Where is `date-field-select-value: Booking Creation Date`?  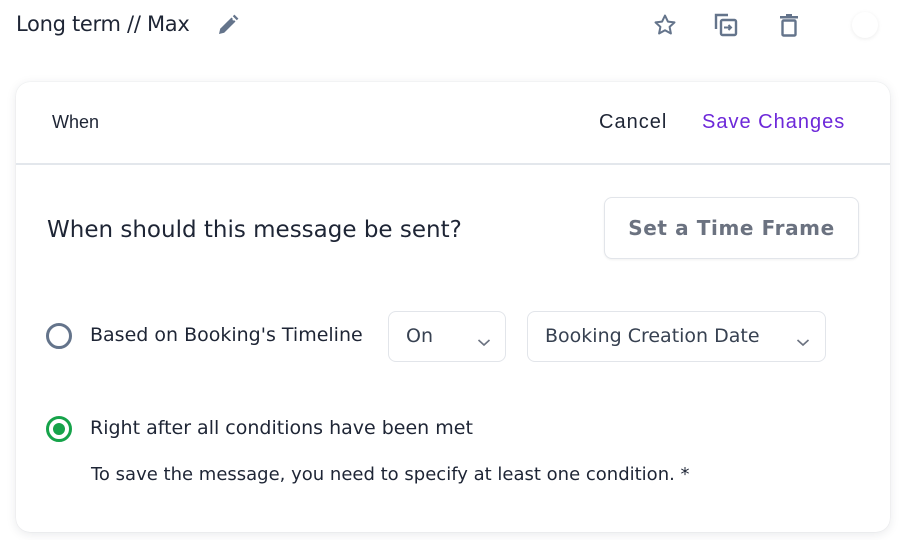 date-field-select-value: Booking Creation Date is located at coordinates (652, 336).